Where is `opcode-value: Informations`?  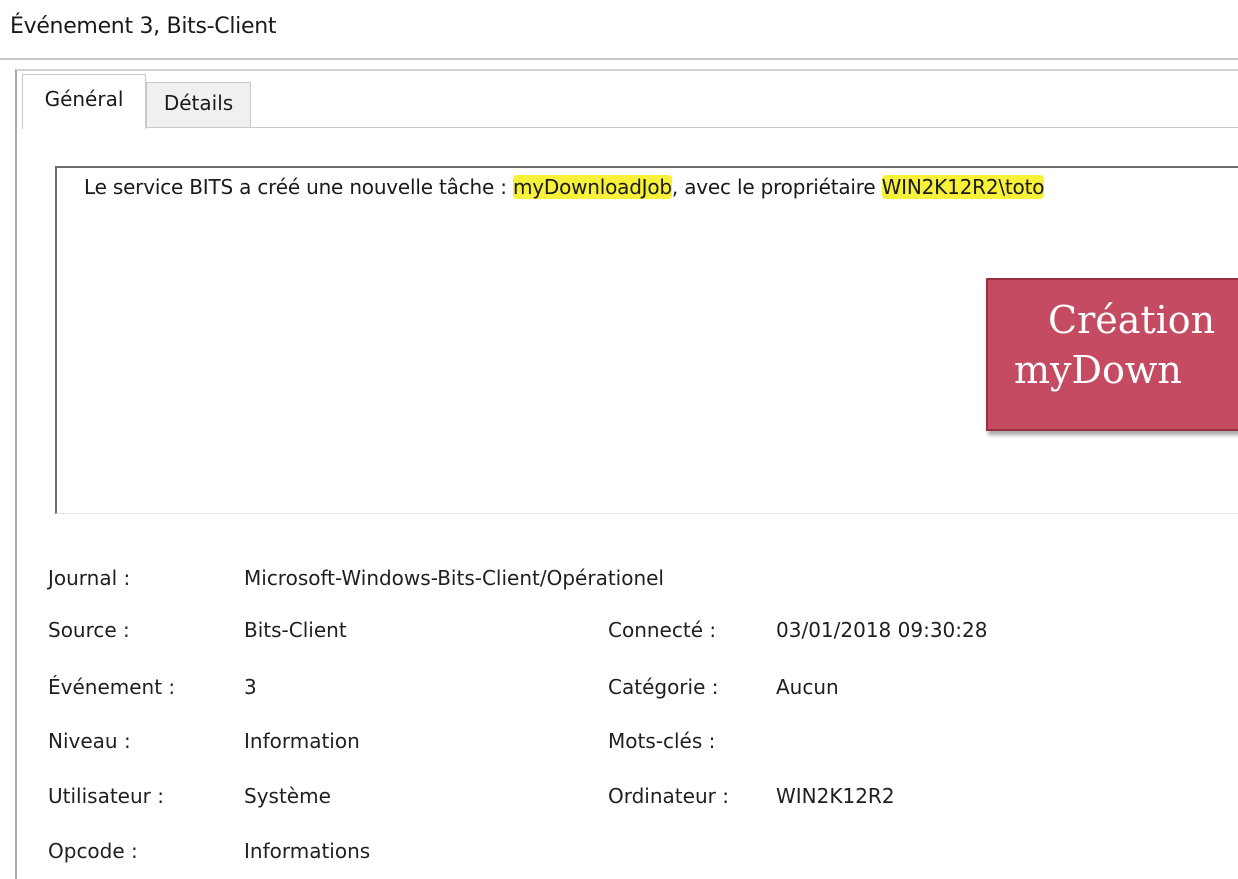 opcode-value: Informations is located at coordinates (307, 851).